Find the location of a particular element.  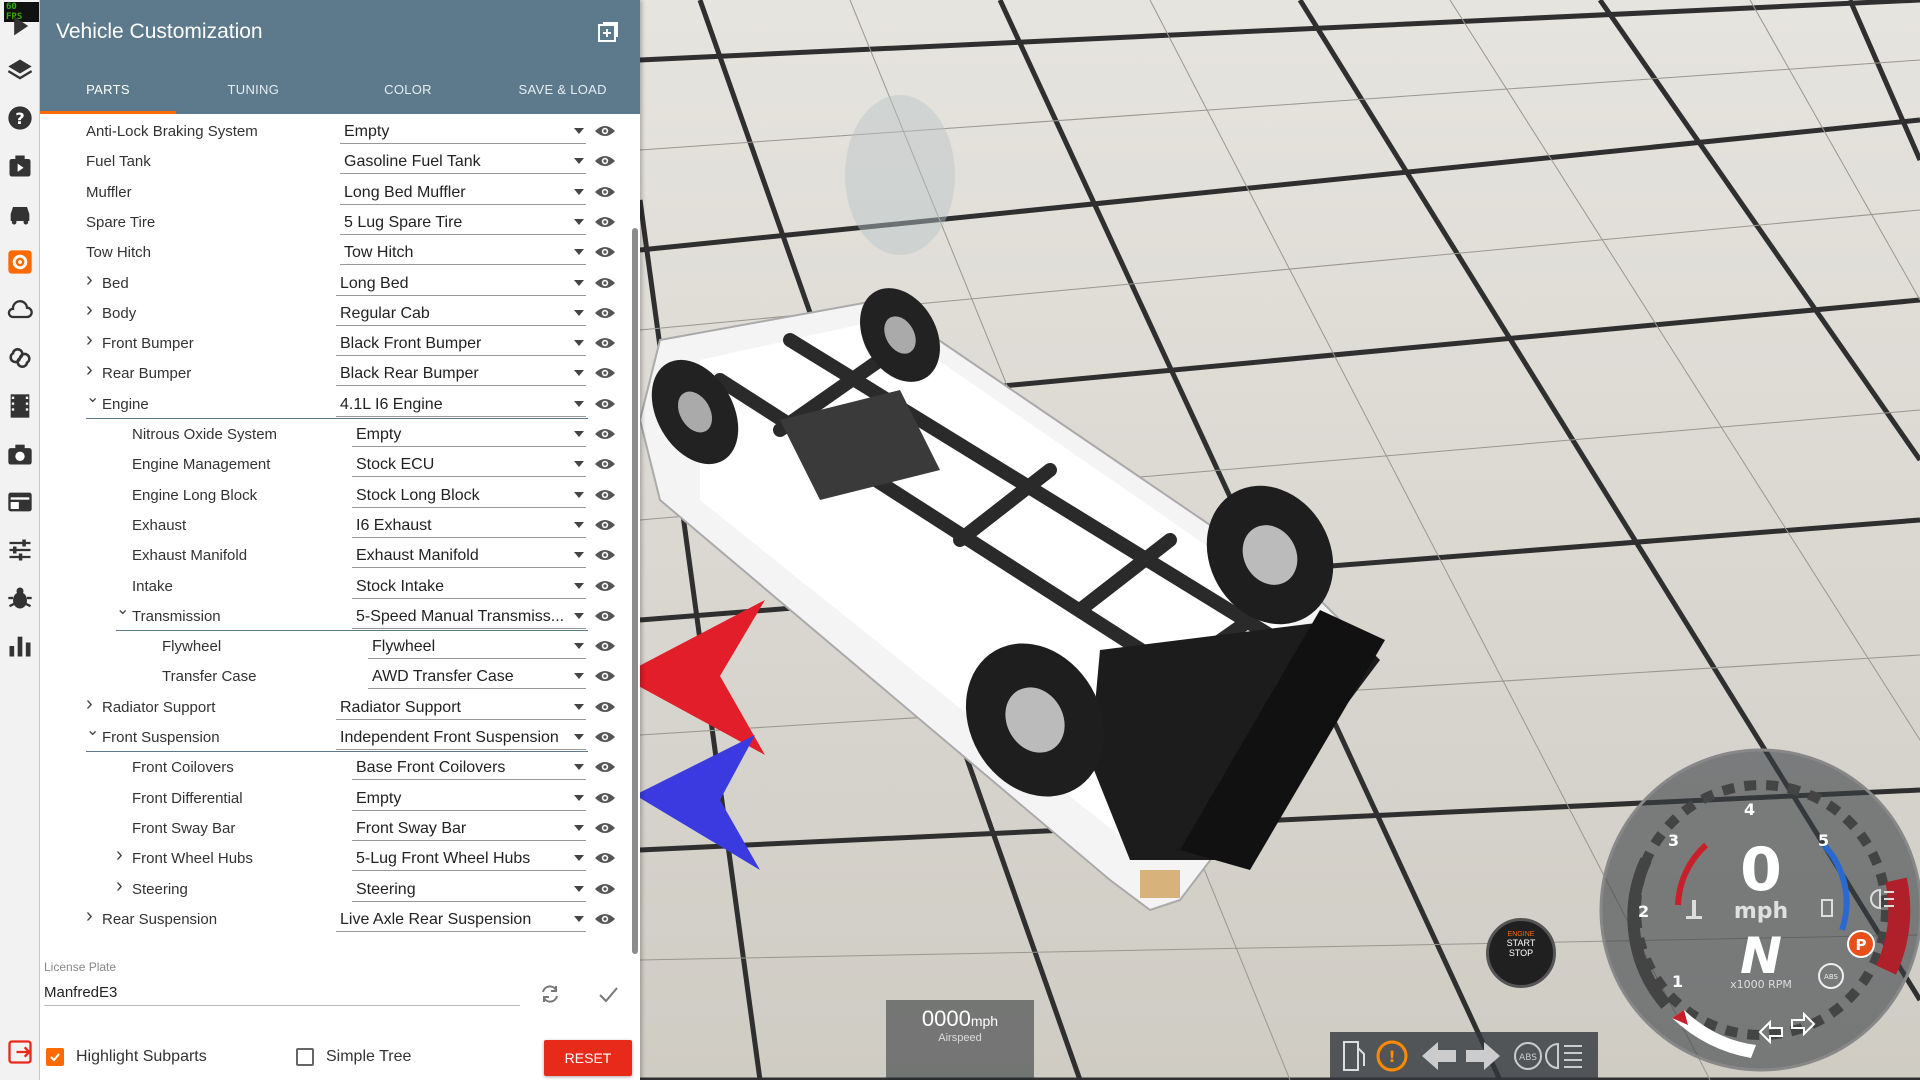

part-select: Live Axle Rear Suspension is located at coordinates (461, 919).